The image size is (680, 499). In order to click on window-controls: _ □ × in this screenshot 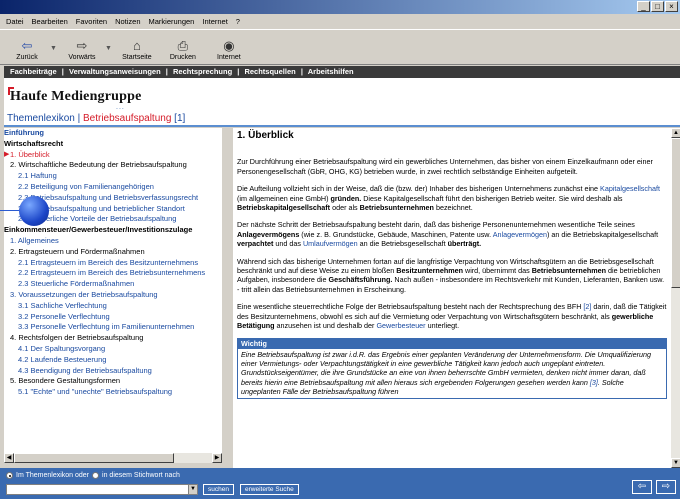, I will do `click(657, 6)`.